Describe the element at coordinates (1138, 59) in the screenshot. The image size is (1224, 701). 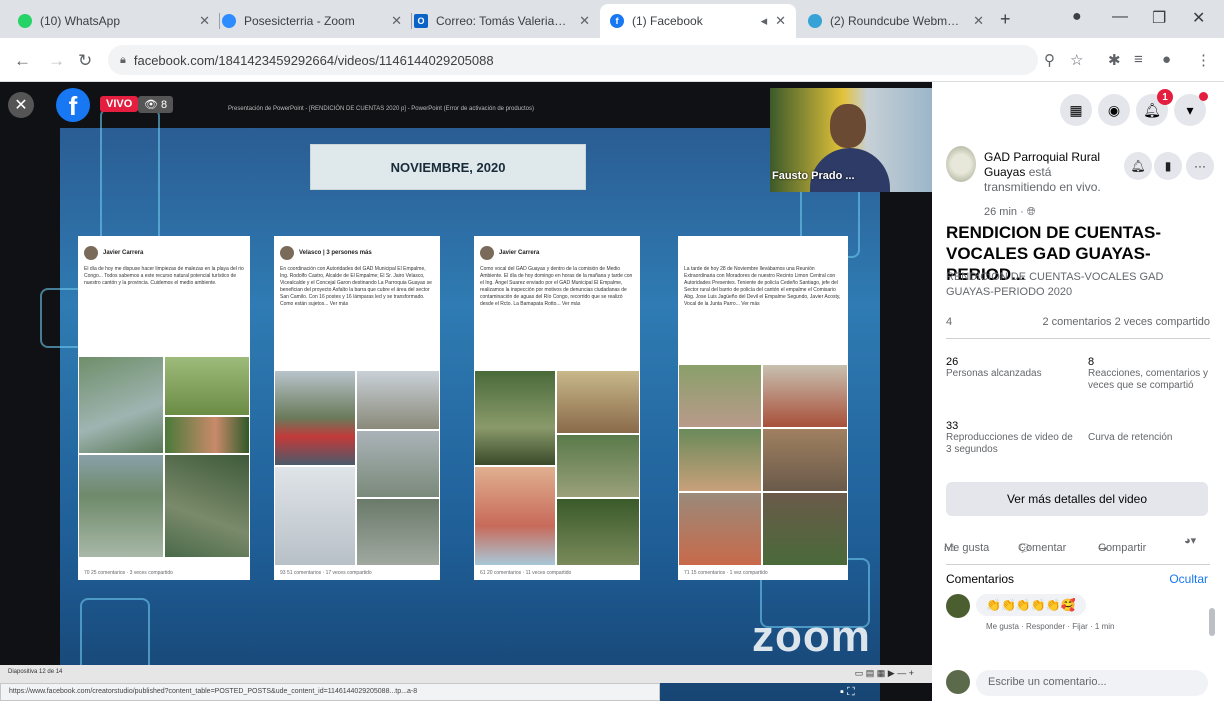
I see `reading-list-icon: ≡` at that location.